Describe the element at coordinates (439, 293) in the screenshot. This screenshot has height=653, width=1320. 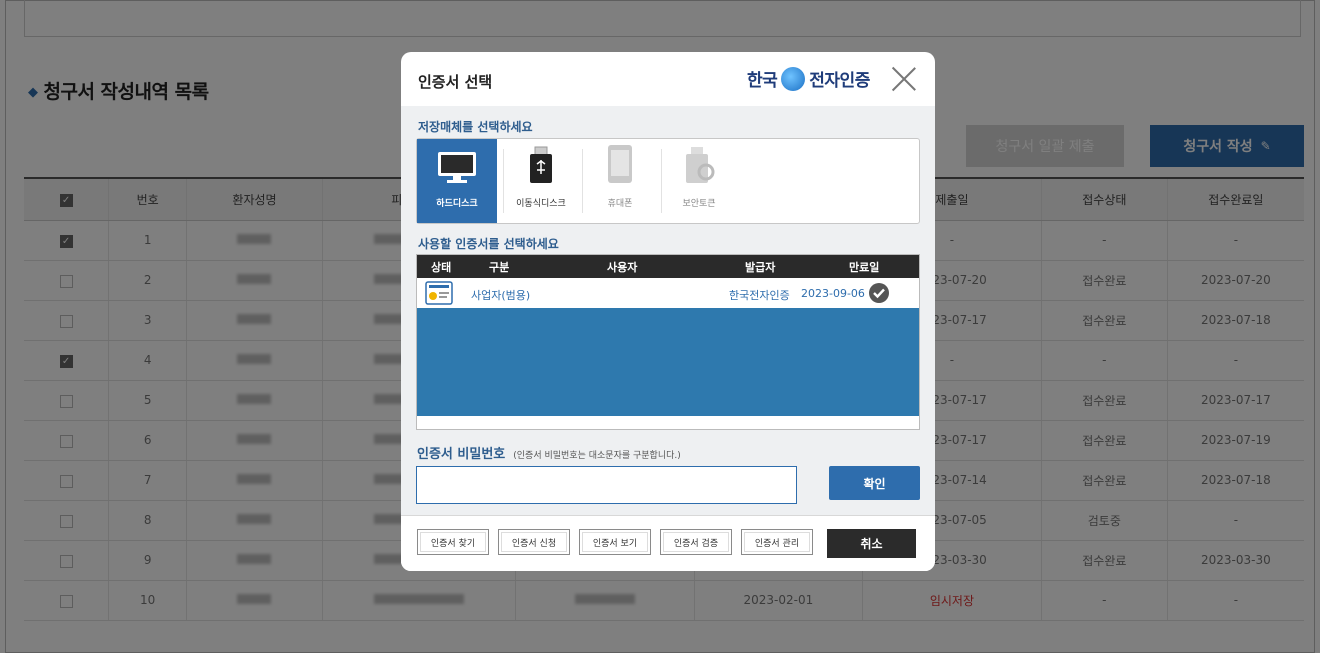
I see `certificate-icon` at that location.